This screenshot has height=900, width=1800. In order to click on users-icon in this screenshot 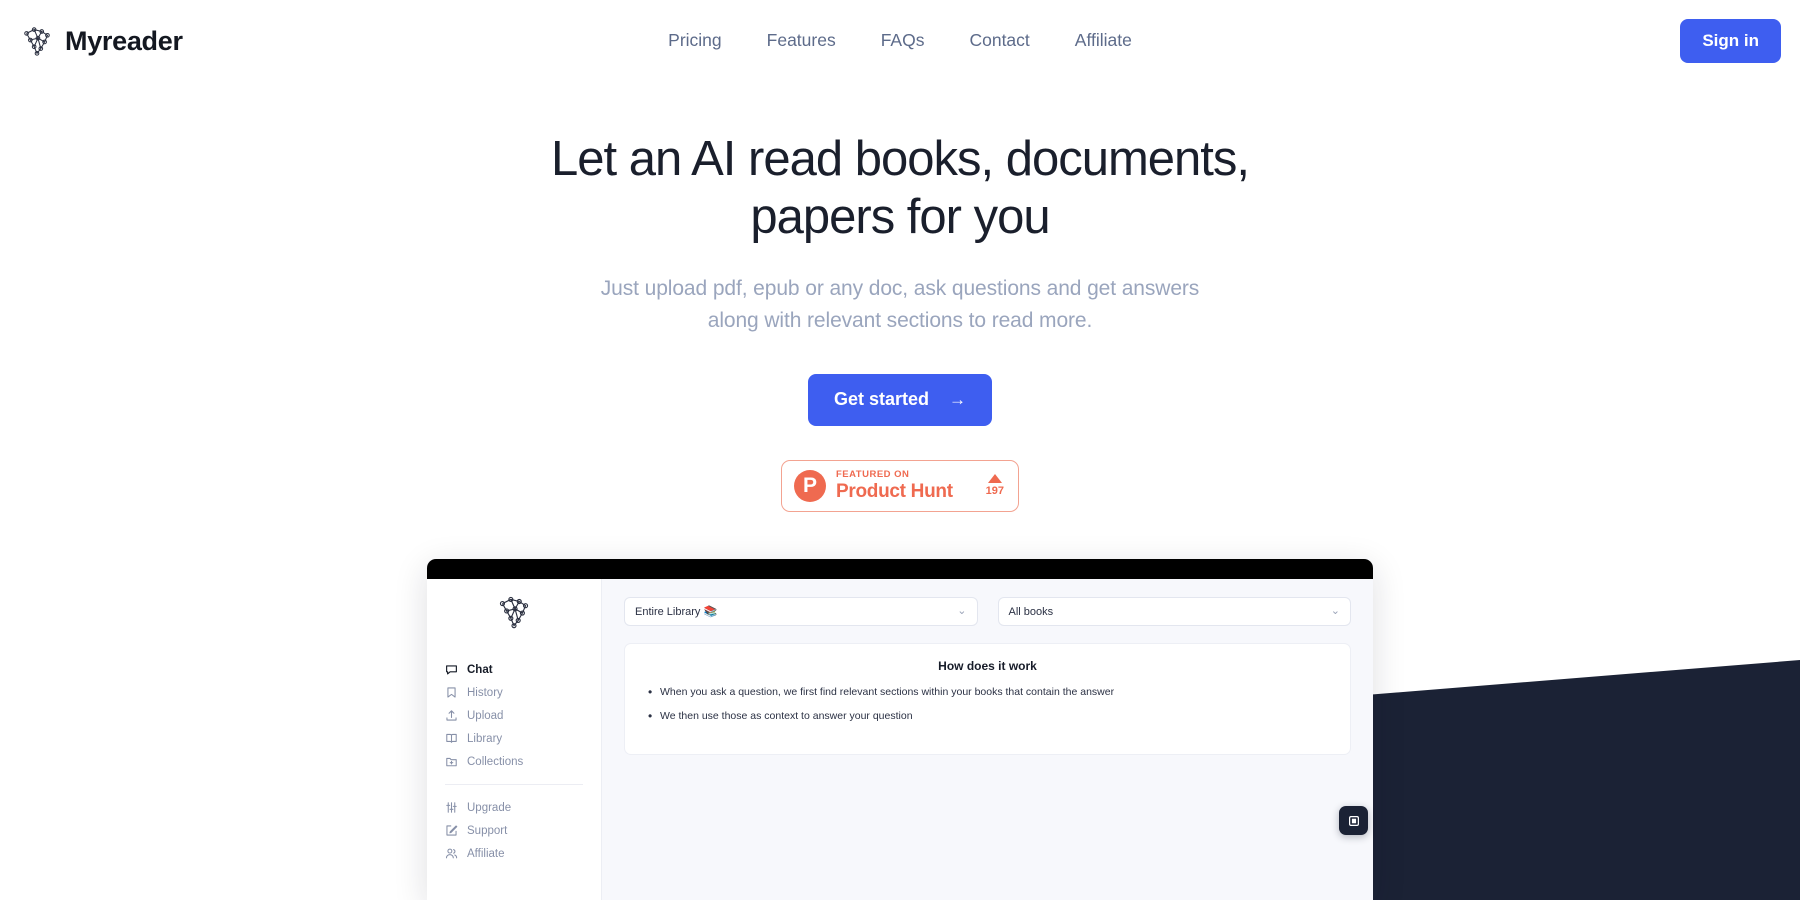, I will do `click(451, 853)`.